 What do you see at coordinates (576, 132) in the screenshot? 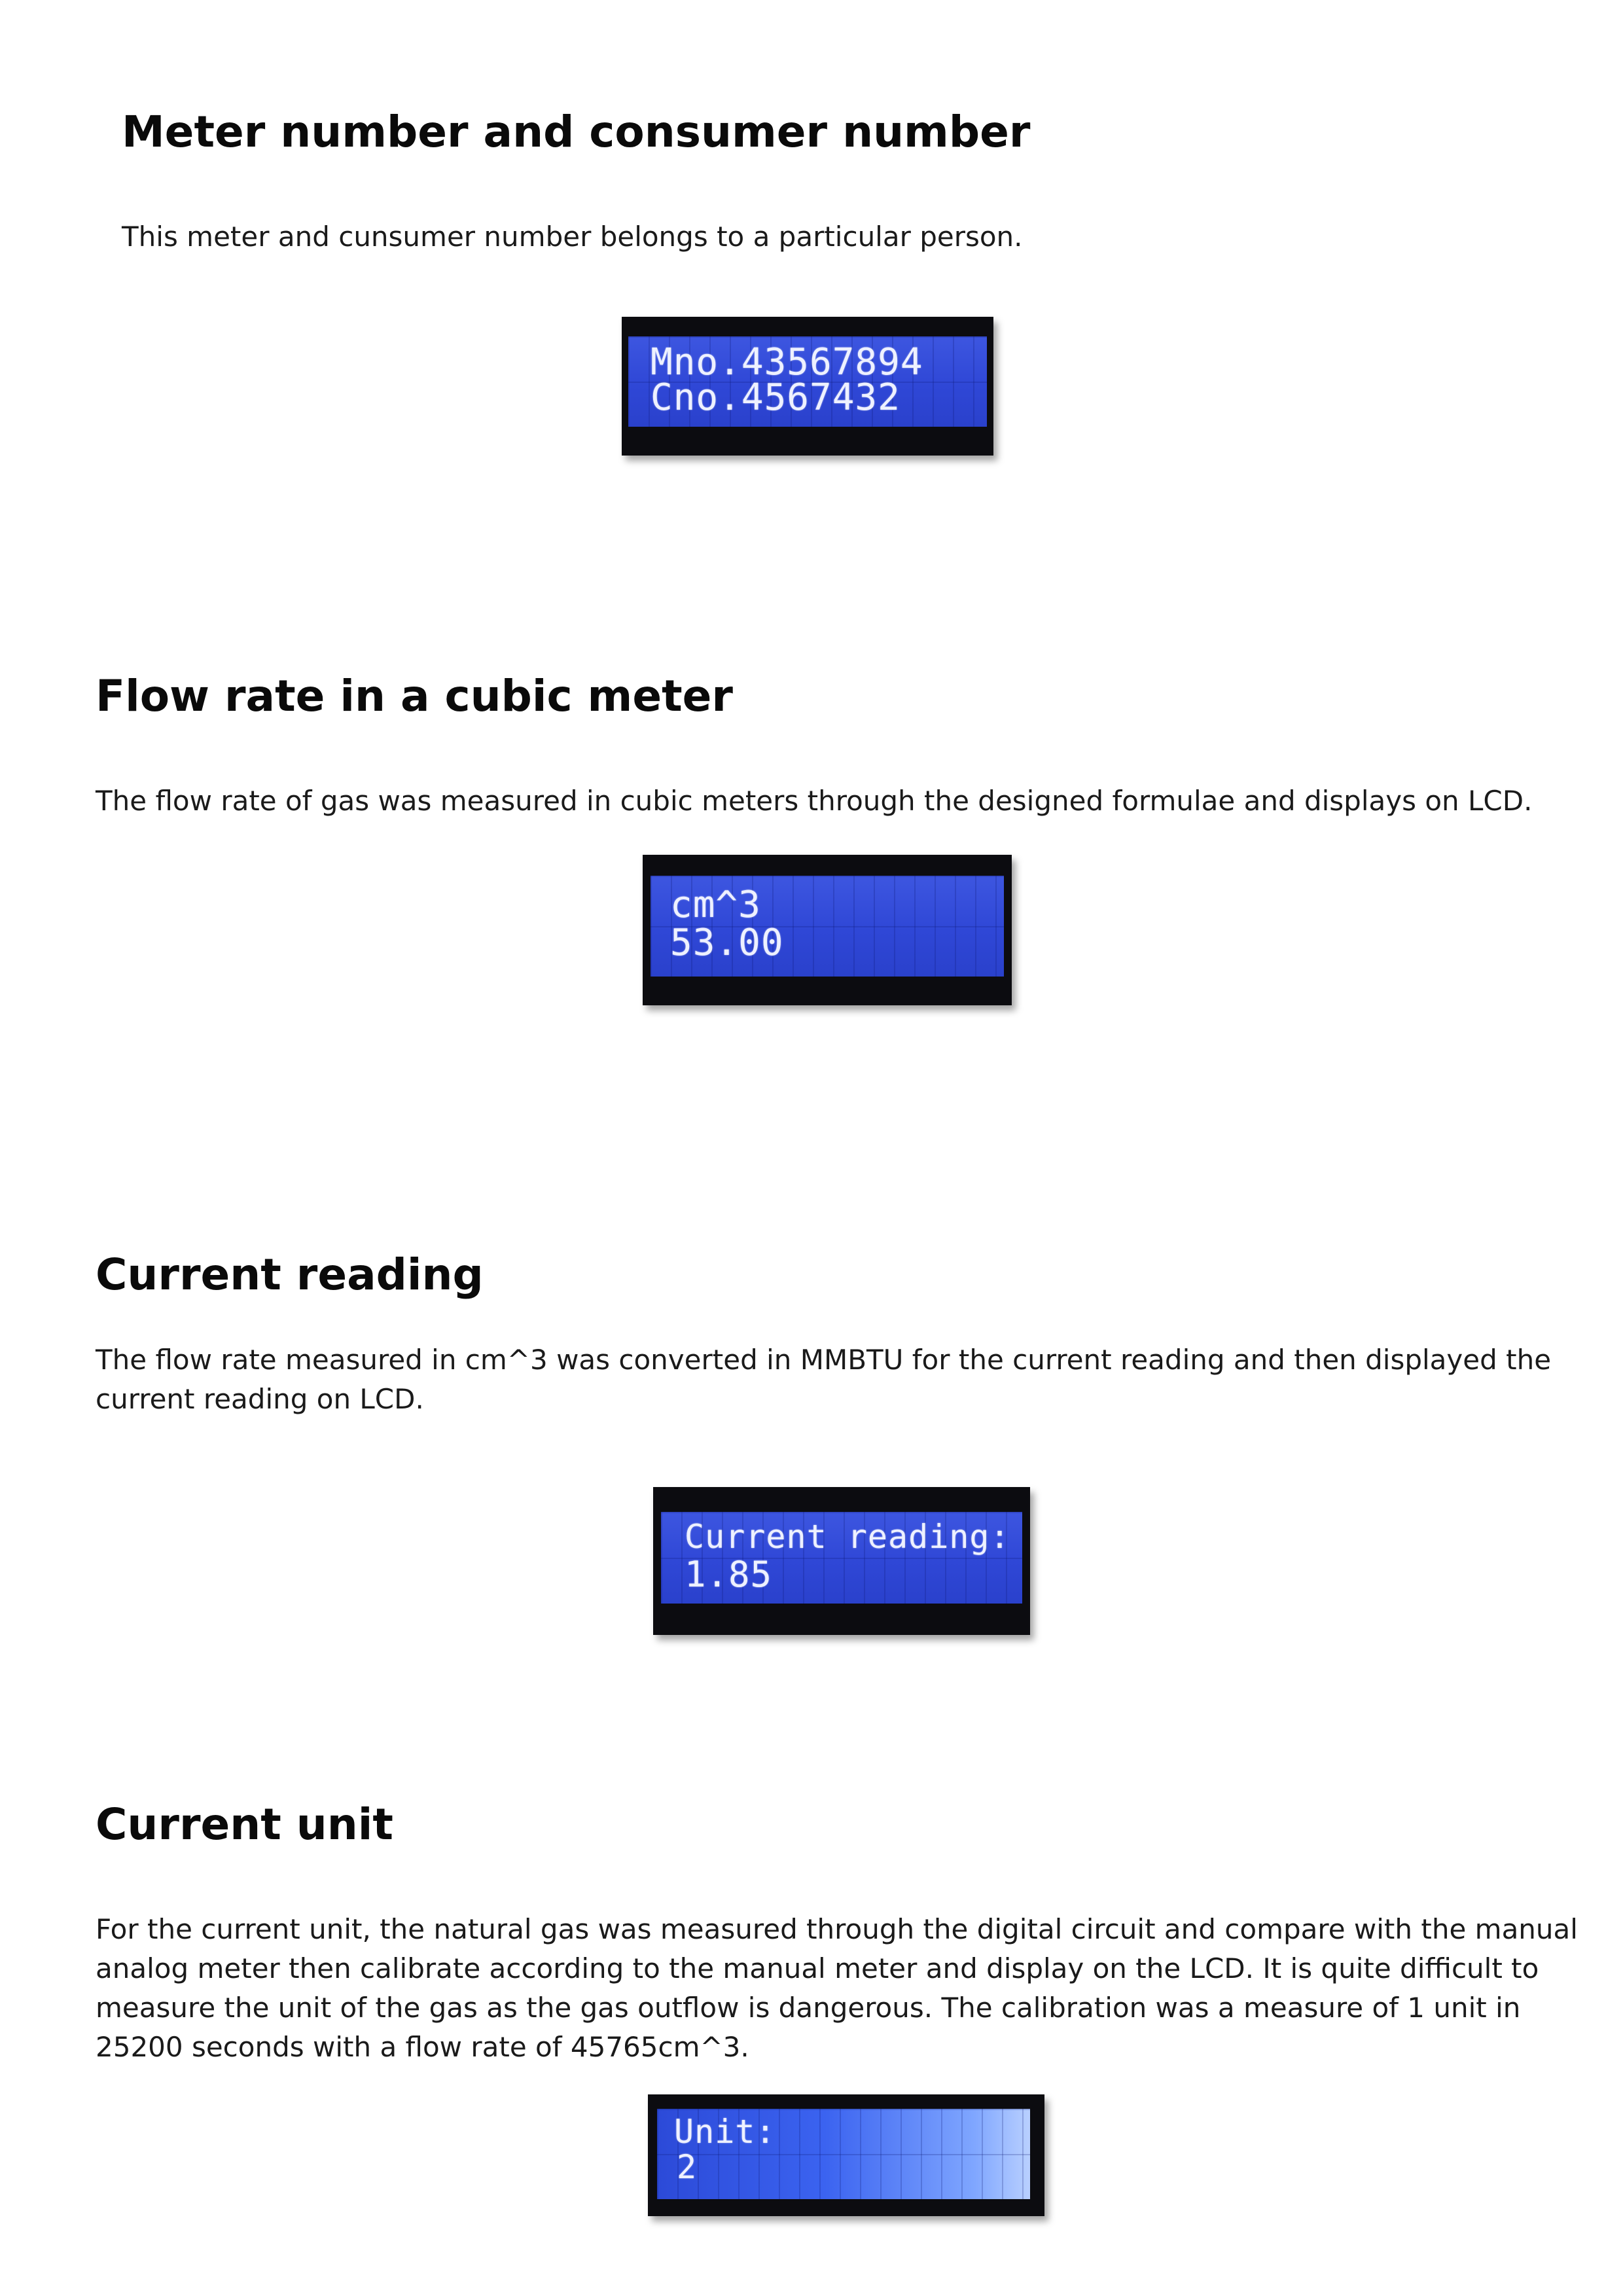
I see `section-title-meter-number: Meter number and consumer number` at bounding box center [576, 132].